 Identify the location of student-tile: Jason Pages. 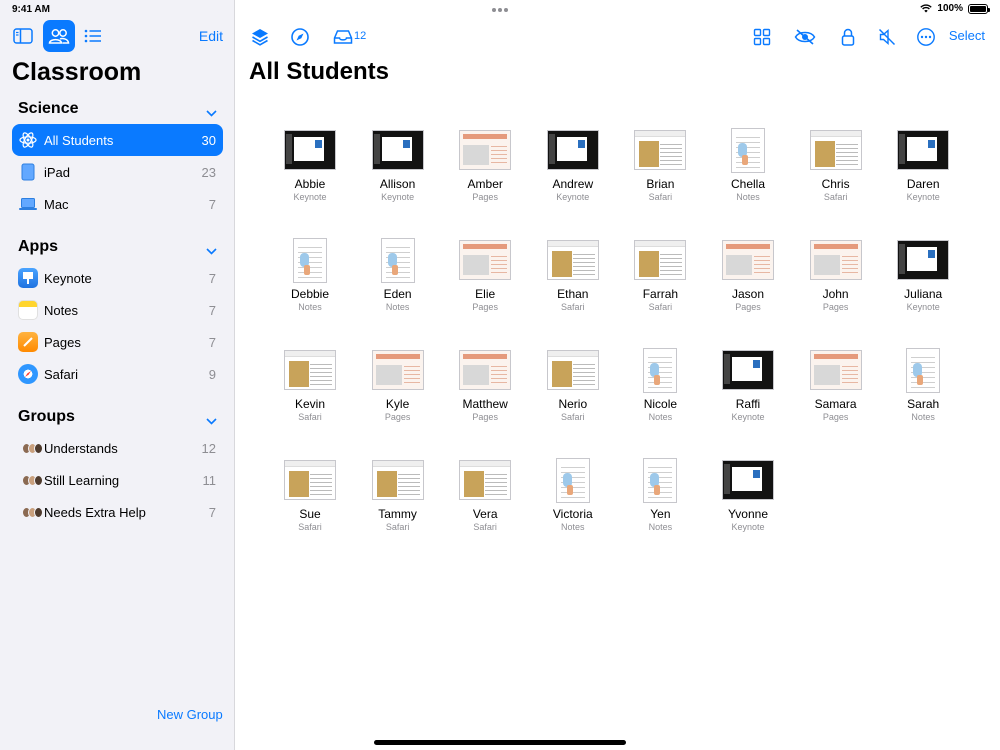
(748, 274).